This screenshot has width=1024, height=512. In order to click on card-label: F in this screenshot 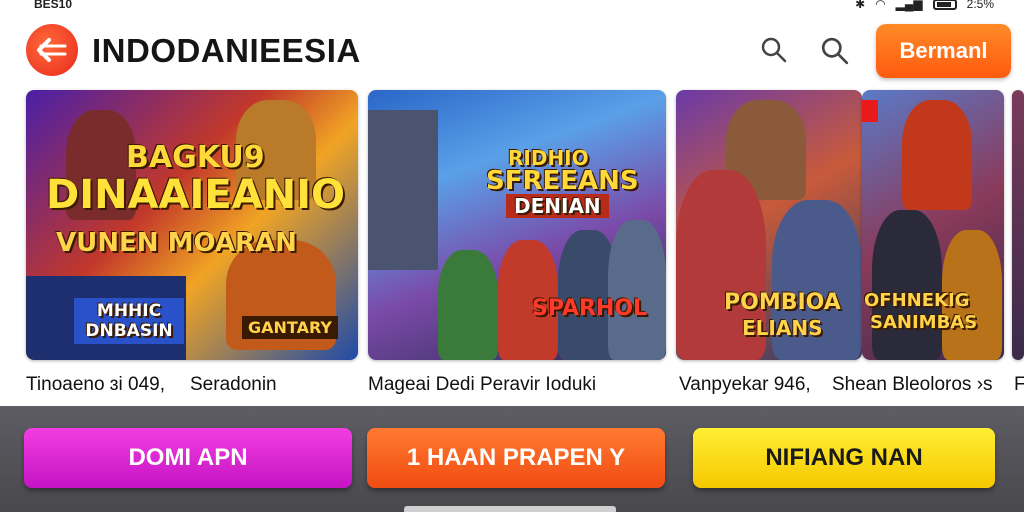, I will do `click(1019, 385)`.